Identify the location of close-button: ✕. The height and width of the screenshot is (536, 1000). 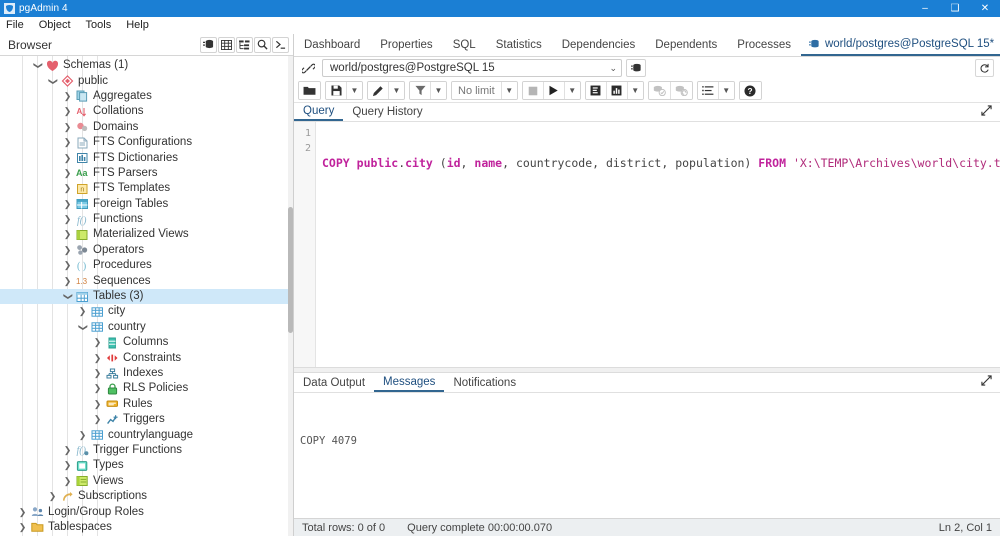
(985, 8).